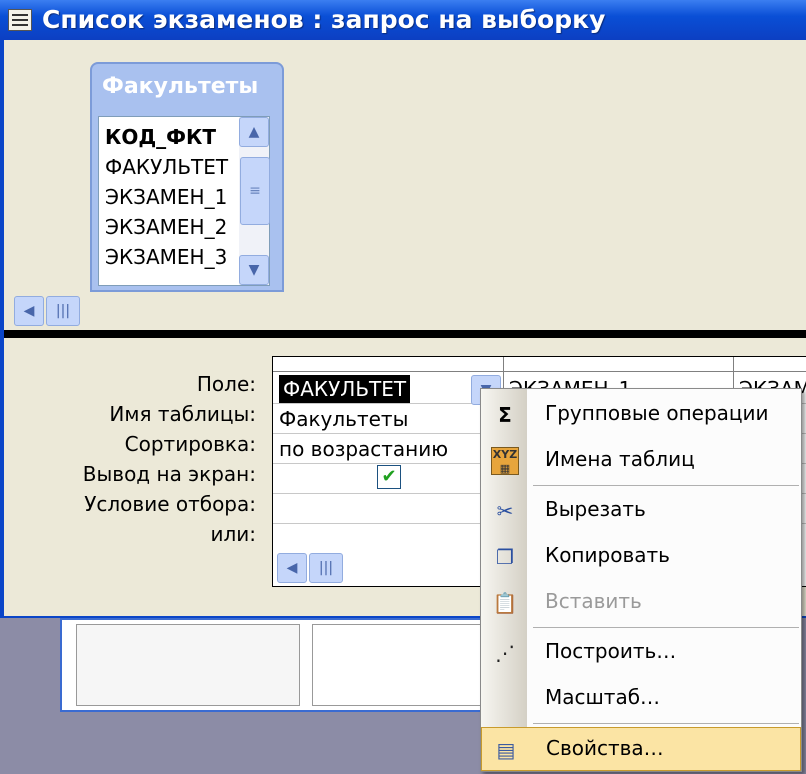  What do you see at coordinates (641, 557) in the screenshot?
I see `menu-item-copy: ❐ Копировать` at bounding box center [641, 557].